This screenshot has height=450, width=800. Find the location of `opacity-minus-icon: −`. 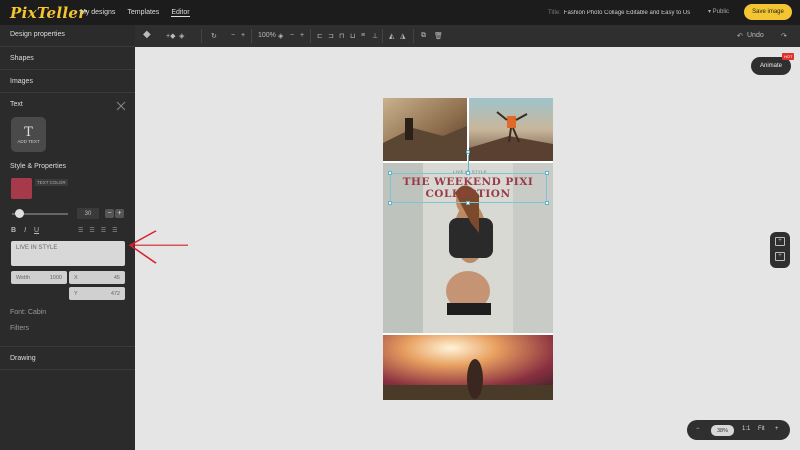

opacity-minus-icon: − is located at coordinates (292, 35).